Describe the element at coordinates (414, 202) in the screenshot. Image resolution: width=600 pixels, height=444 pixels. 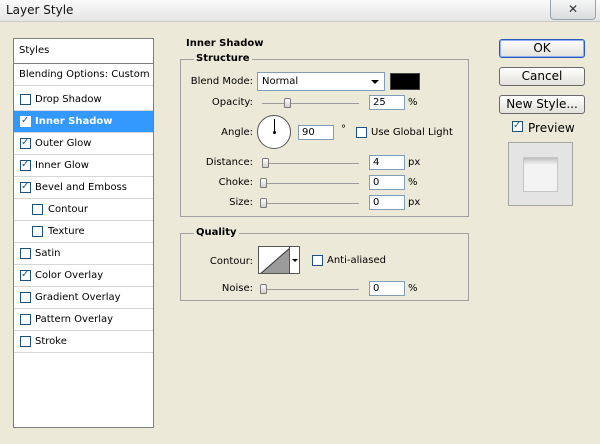
I see `size-unit: px` at that location.